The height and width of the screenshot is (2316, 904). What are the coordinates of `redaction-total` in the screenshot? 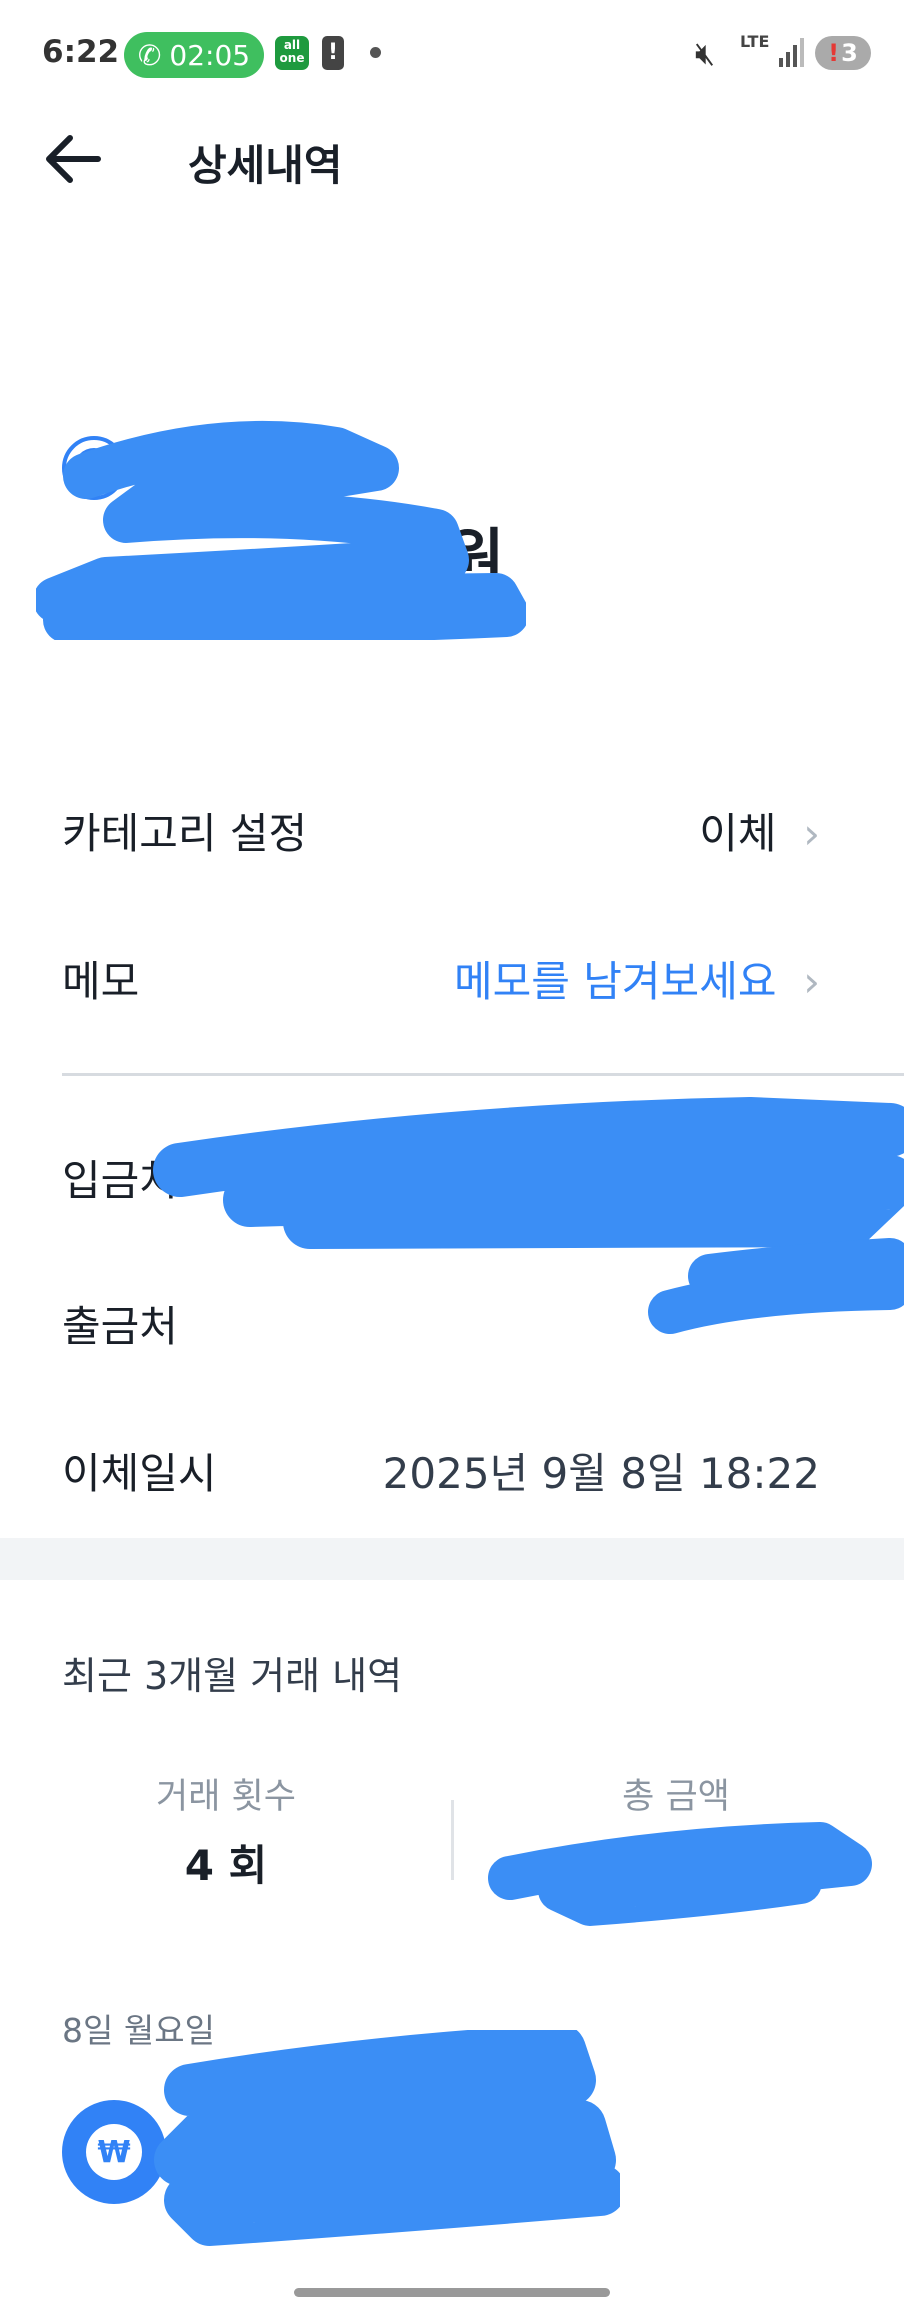 It's located at (680, 1874).